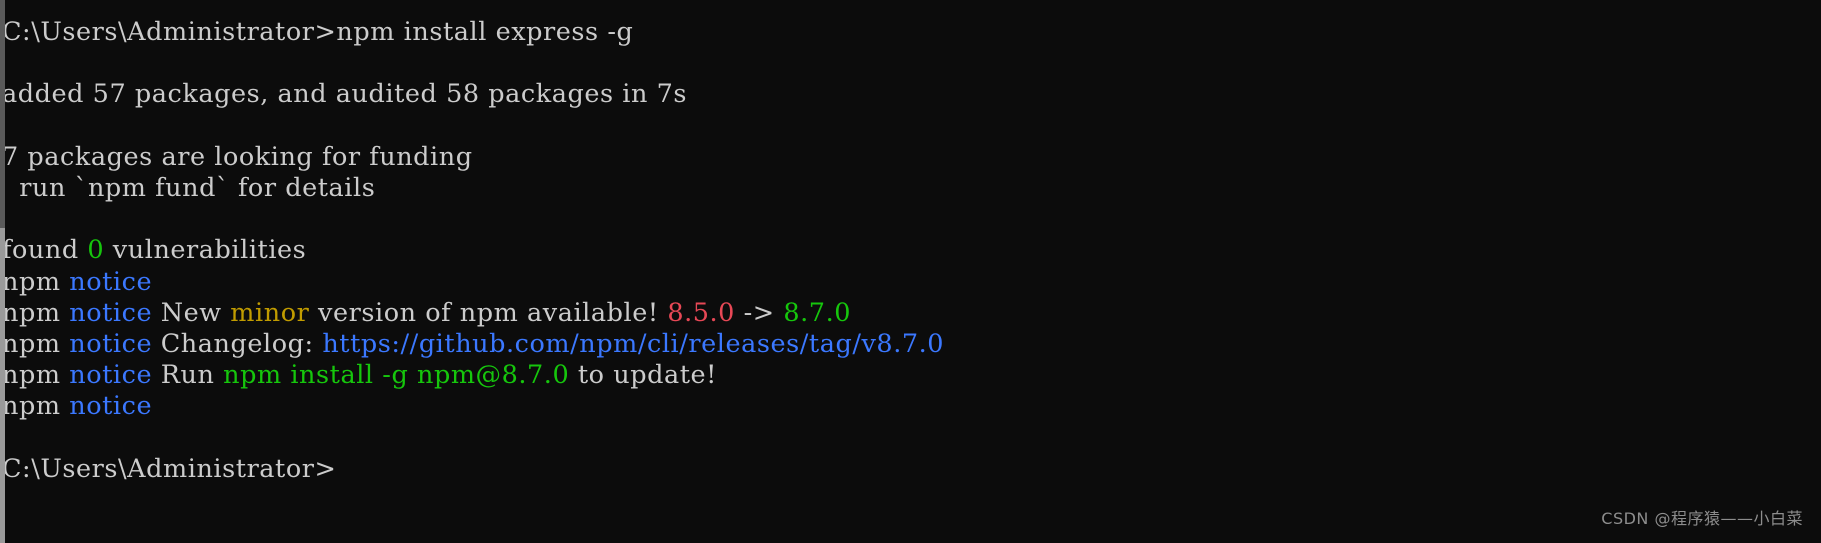  Describe the element at coordinates (396, 375) in the screenshot. I see `text-segment: npm install -g npm@8.7.0` at that location.